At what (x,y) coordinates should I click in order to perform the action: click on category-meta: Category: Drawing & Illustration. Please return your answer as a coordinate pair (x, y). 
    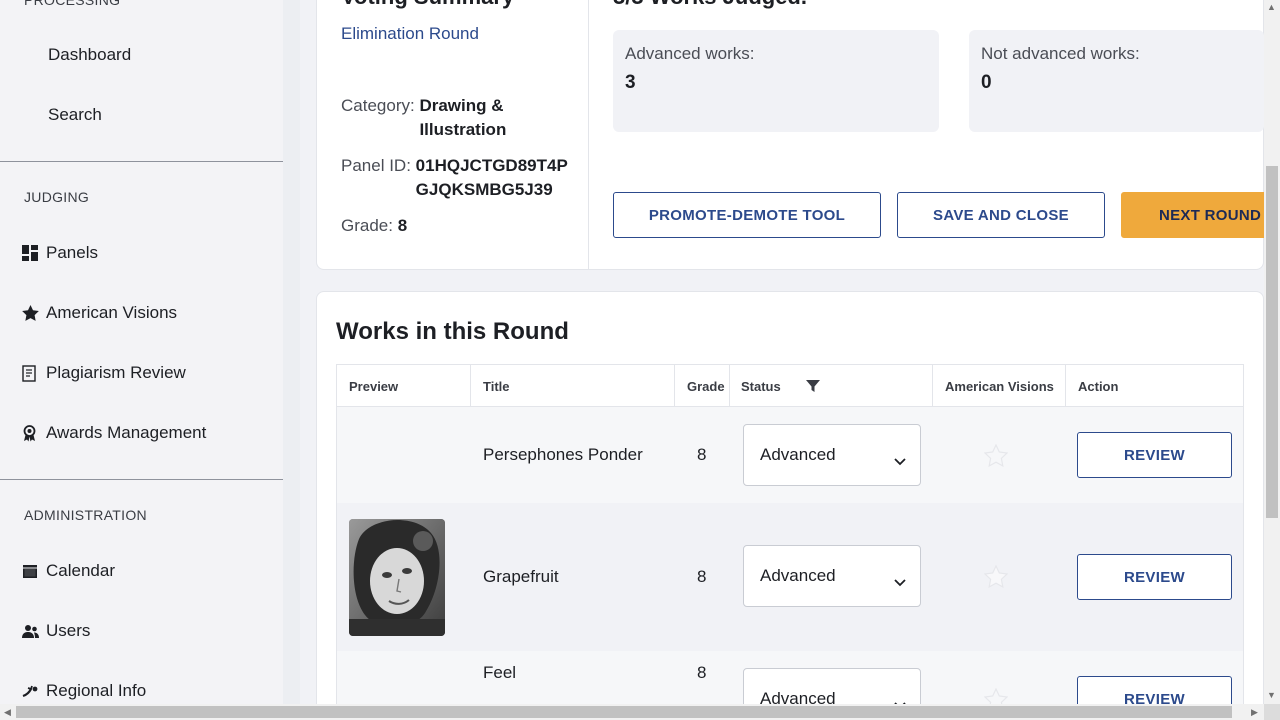
    Looking at the image, I should click on (423, 118).